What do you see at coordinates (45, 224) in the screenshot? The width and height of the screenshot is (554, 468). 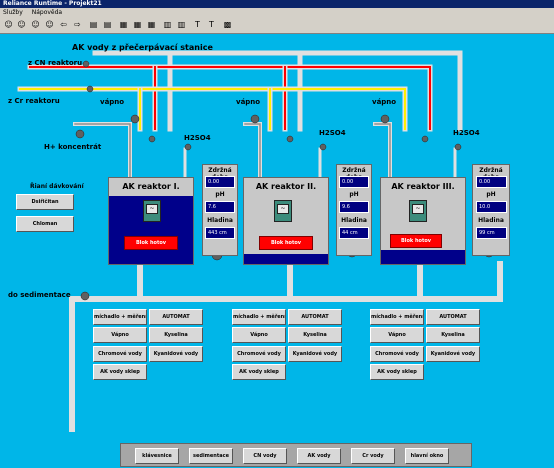 I see `dosing-button-chloman: Chloman` at bounding box center [45, 224].